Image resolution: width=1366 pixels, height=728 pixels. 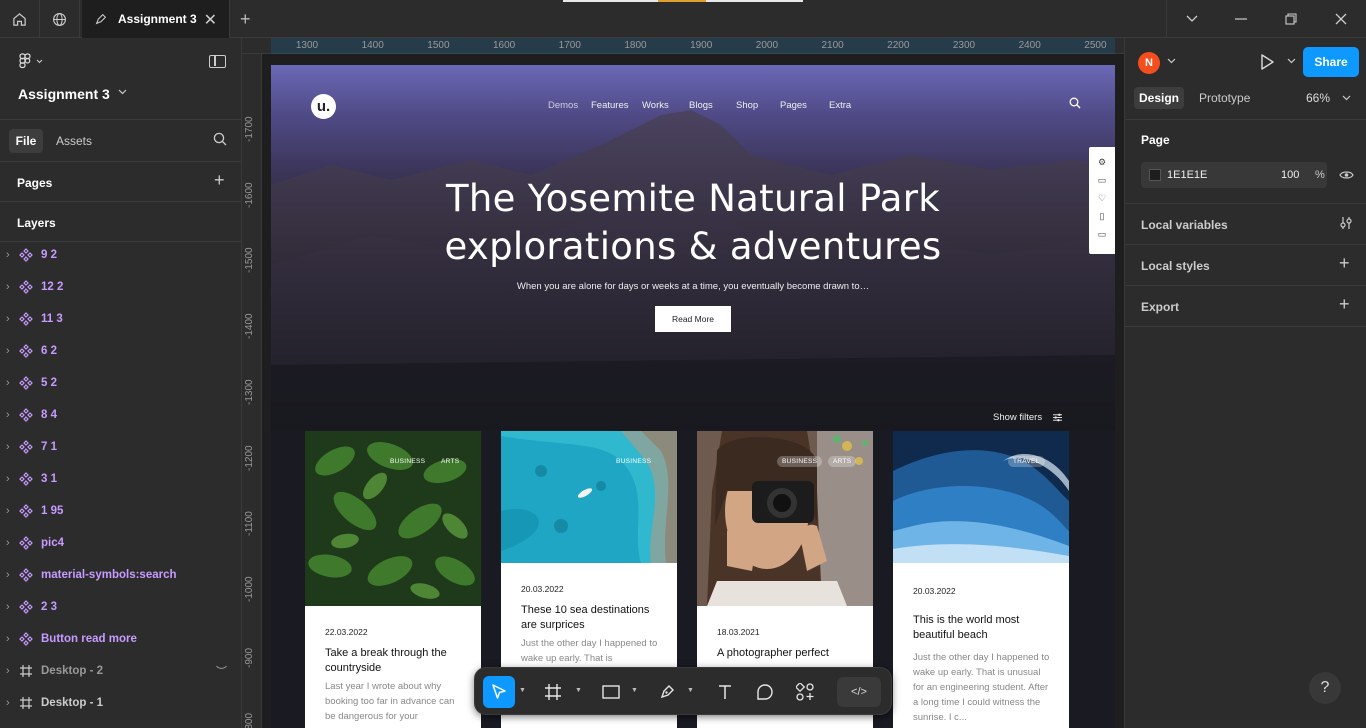 What do you see at coordinates (1291, 61) in the screenshot?
I see `present-chevron-icon` at bounding box center [1291, 61].